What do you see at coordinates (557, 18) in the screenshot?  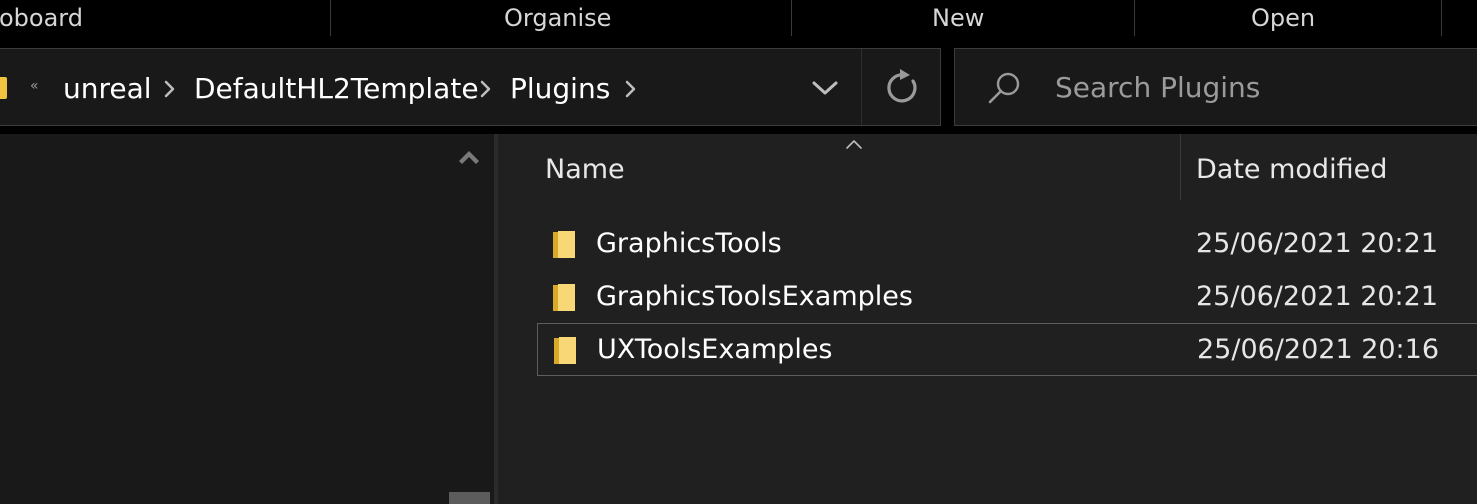 I see `ribbon-group-organise: Organise` at bounding box center [557, 18].